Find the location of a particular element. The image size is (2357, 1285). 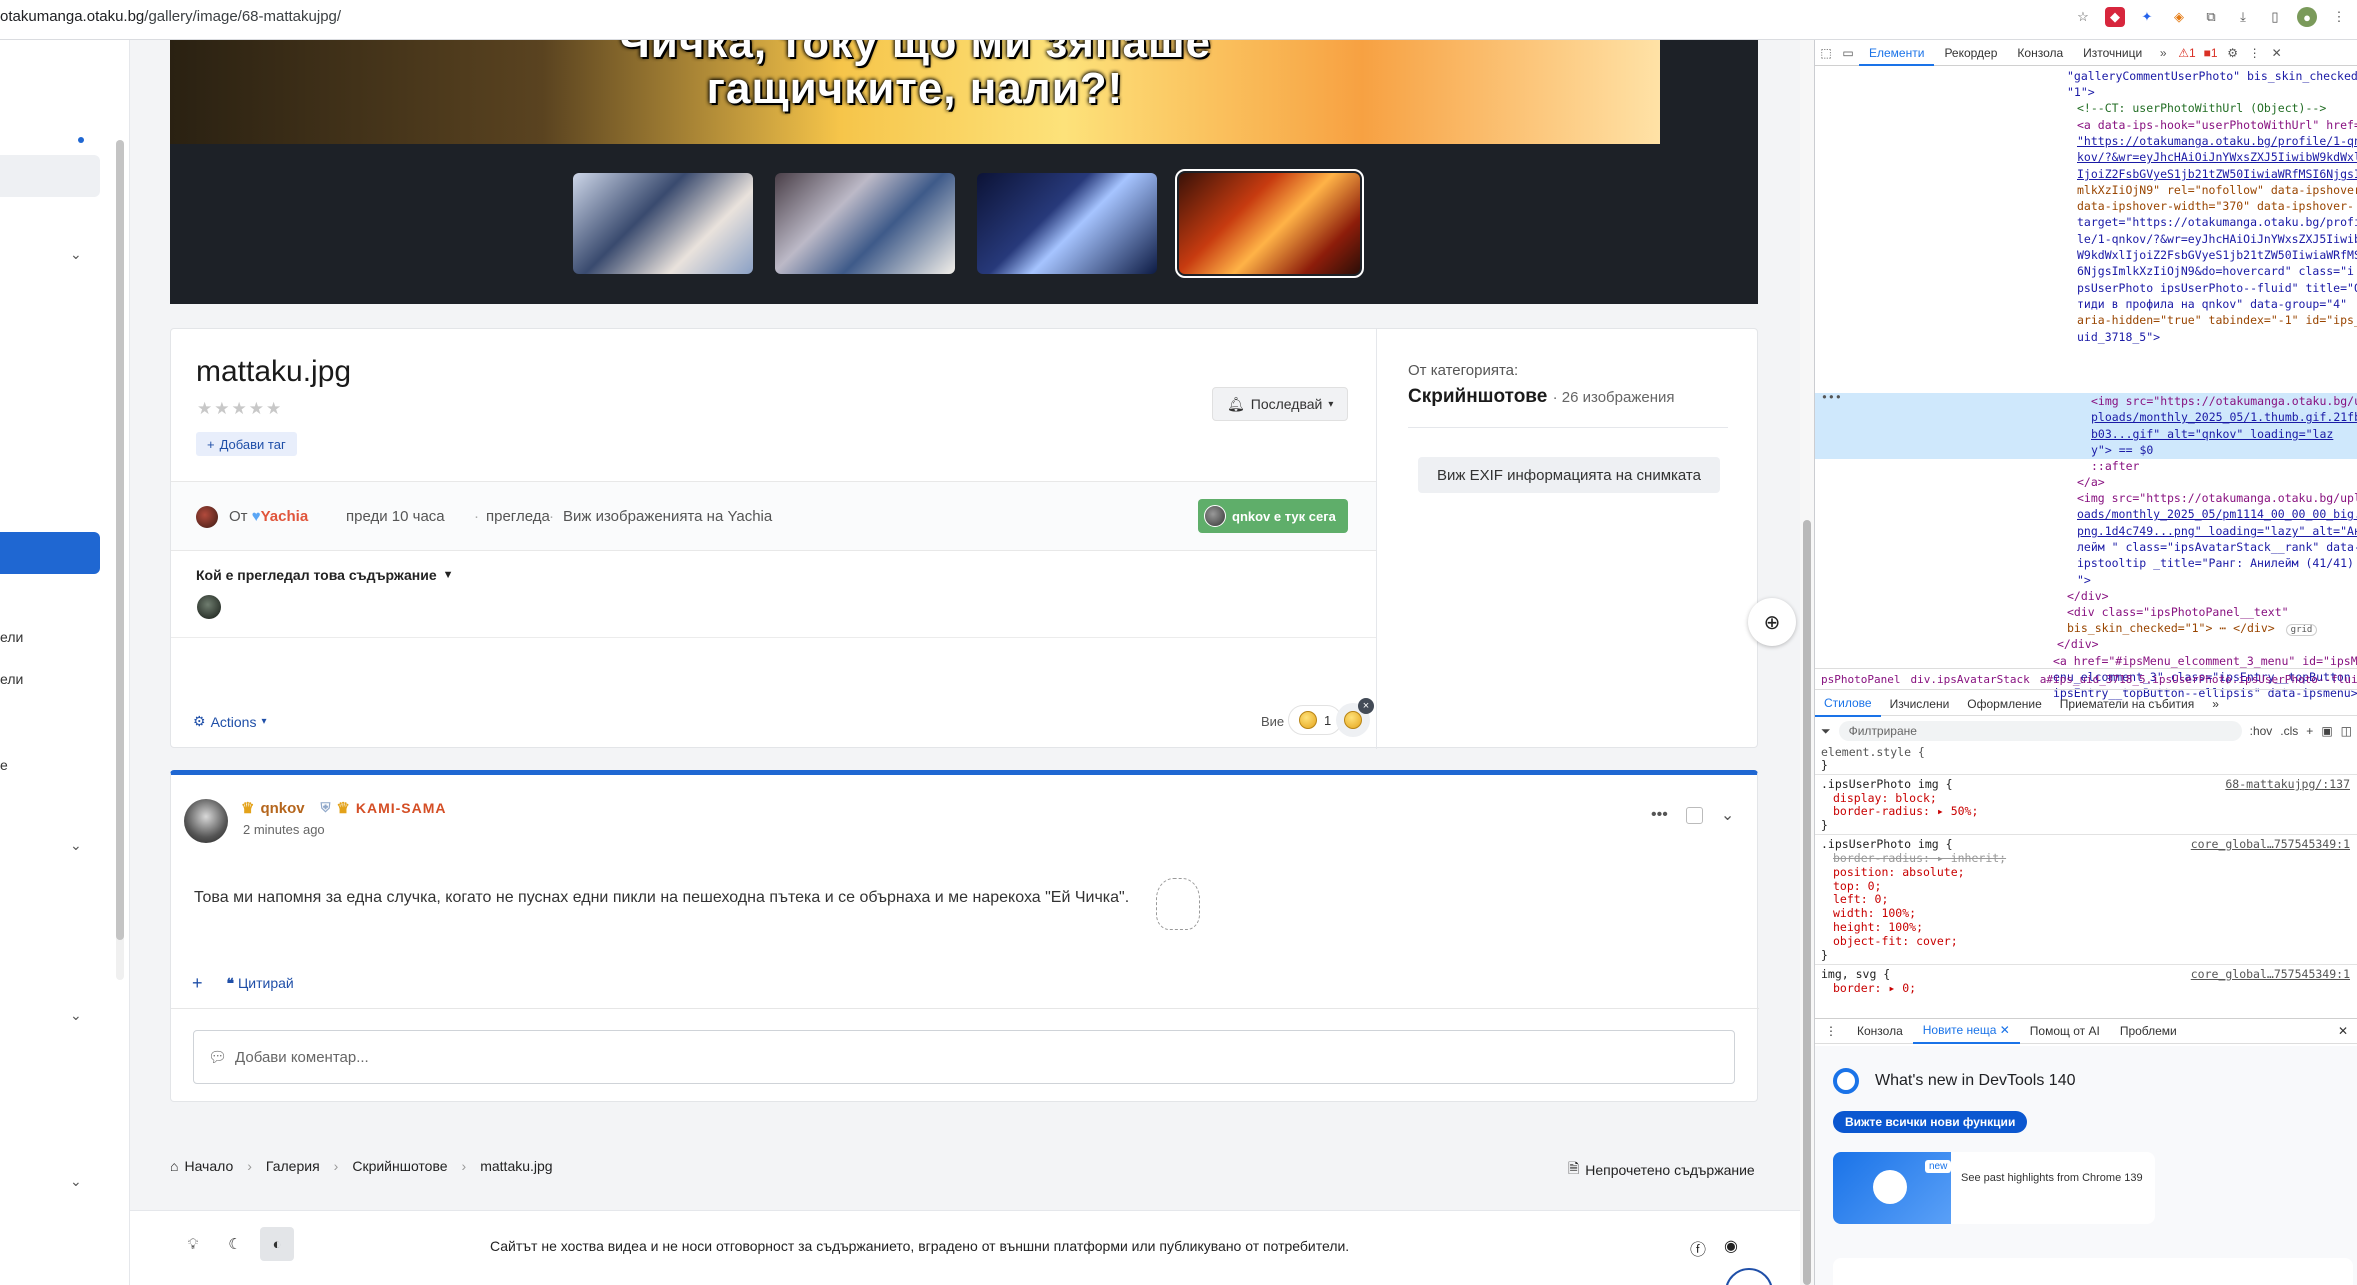

dom-line: data-ipshover-width="370" data-ipshover- is located at coordinates (2215, 206).